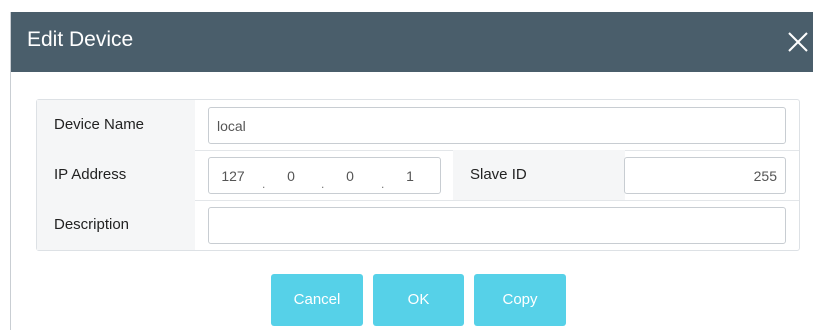  Describe the element at coordinates (520, 300) in the screenshot. I see `copy-button: Copy` at that location.